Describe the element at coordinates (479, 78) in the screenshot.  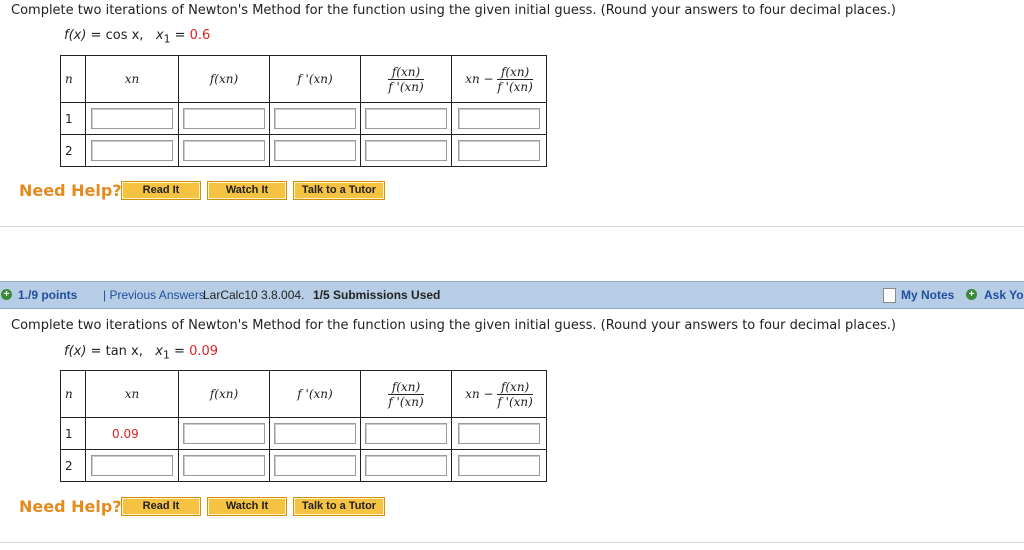
I see `update-prefix: xn −` at that location.